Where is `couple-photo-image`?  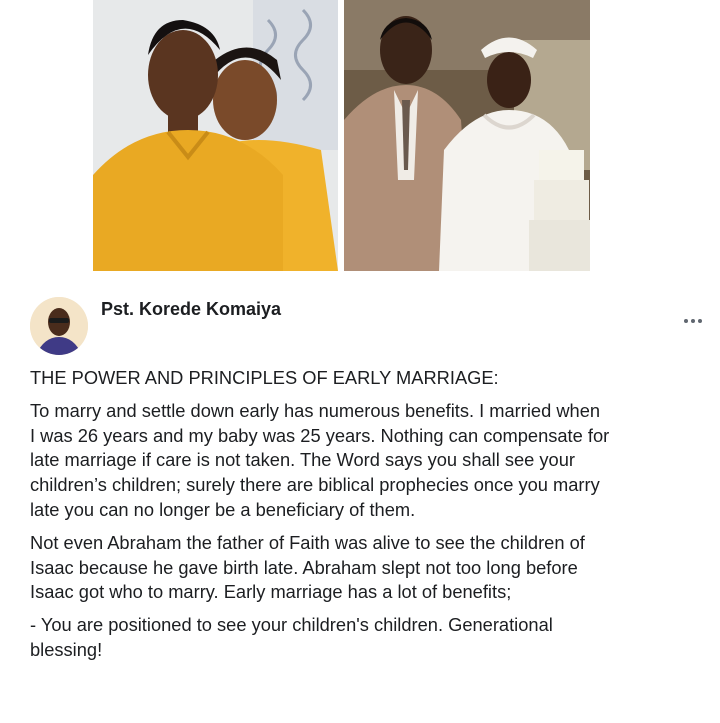 couple-photo-image is located at coordinates (215, 135).